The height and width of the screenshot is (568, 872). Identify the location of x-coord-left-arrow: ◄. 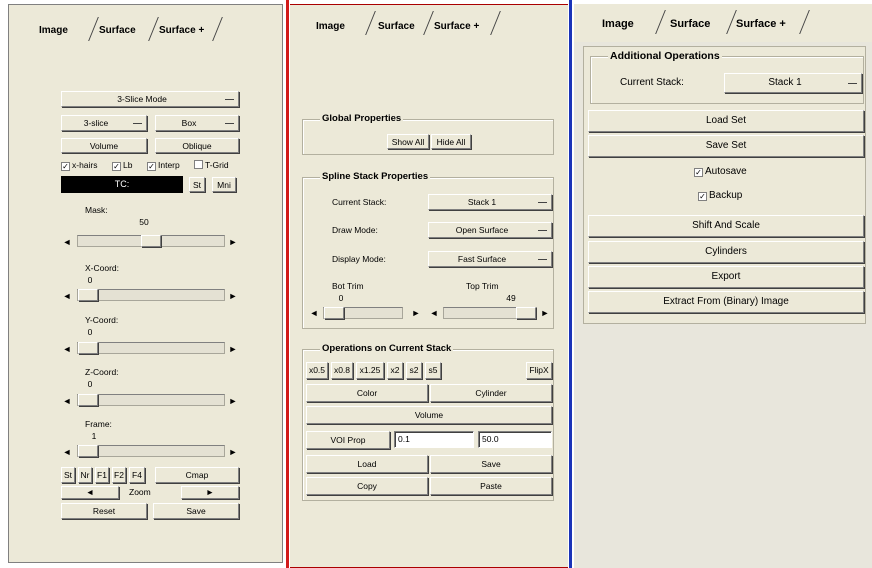
(67, 296).